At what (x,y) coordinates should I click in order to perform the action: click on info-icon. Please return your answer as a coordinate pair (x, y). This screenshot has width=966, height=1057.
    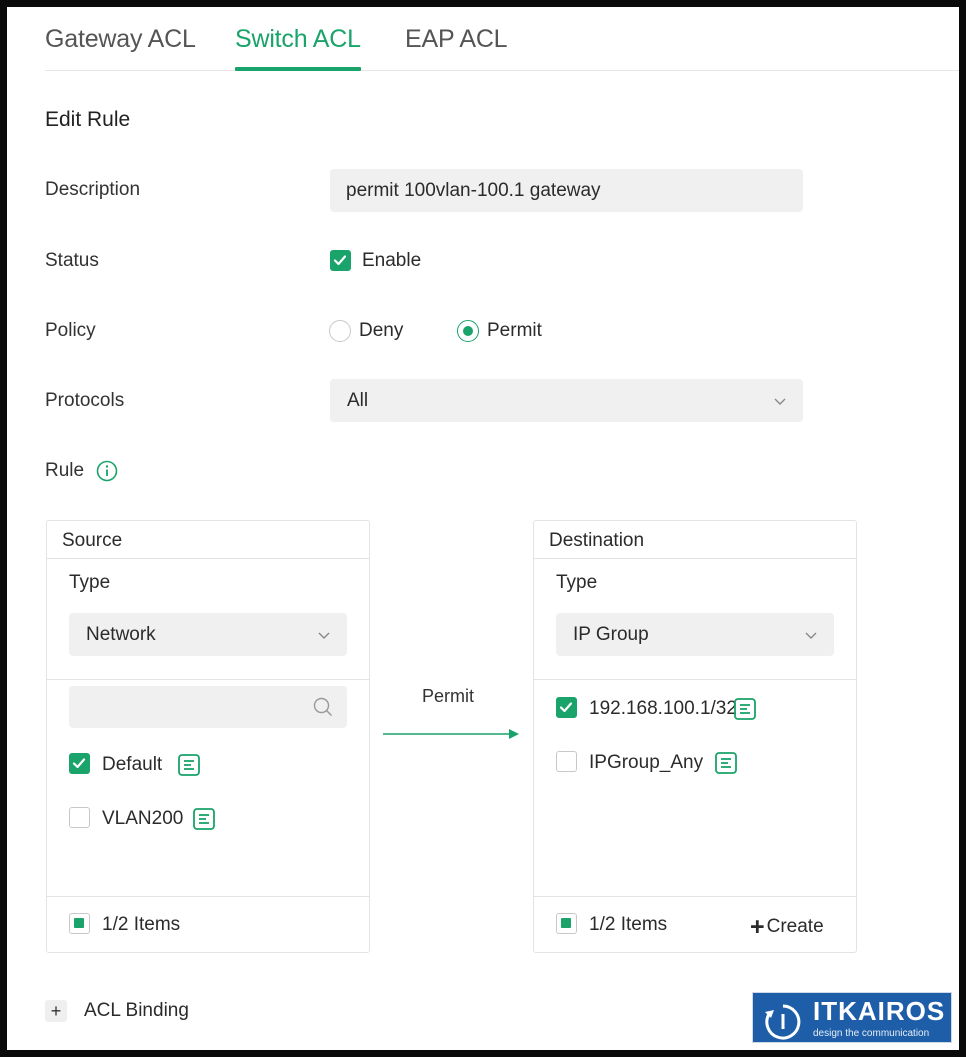
    Looking at the image, I should click on (107, 471).